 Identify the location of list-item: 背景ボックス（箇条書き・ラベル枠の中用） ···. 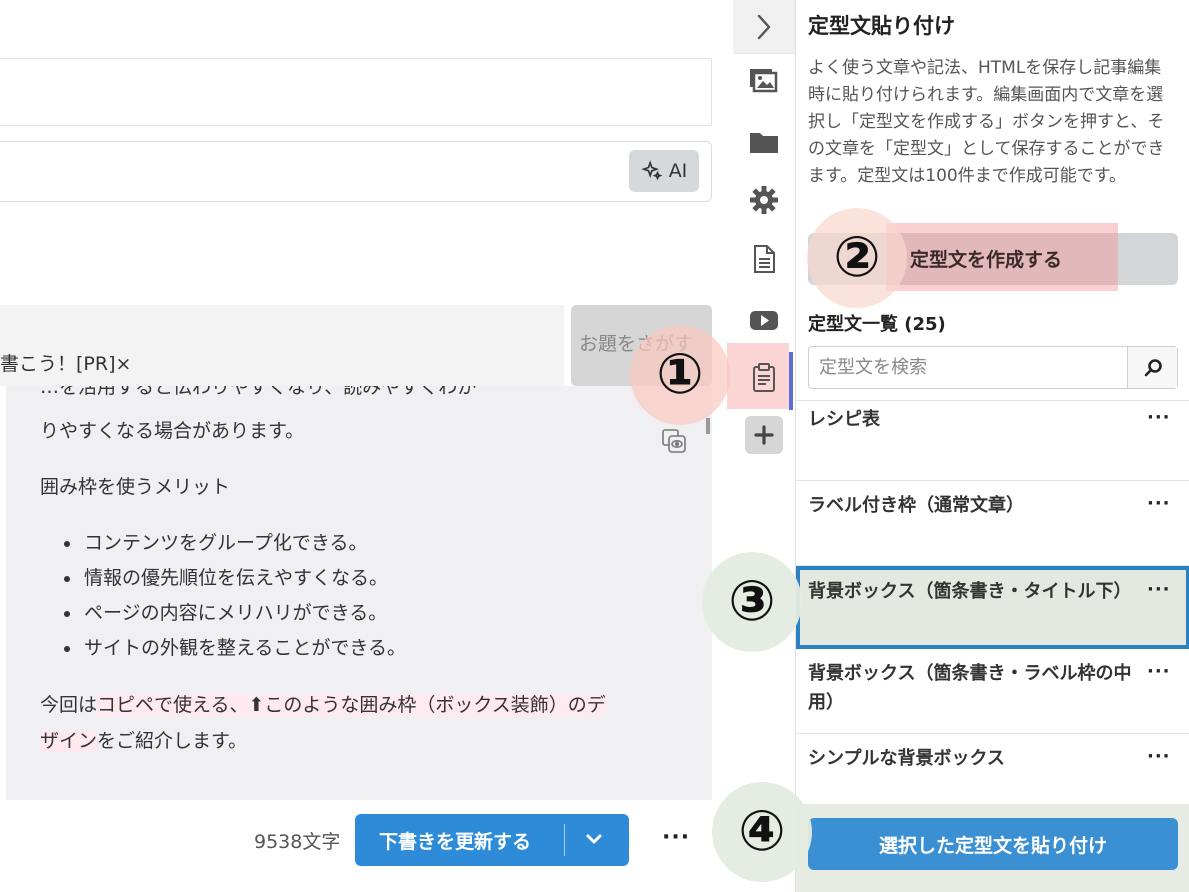
(992, 691).